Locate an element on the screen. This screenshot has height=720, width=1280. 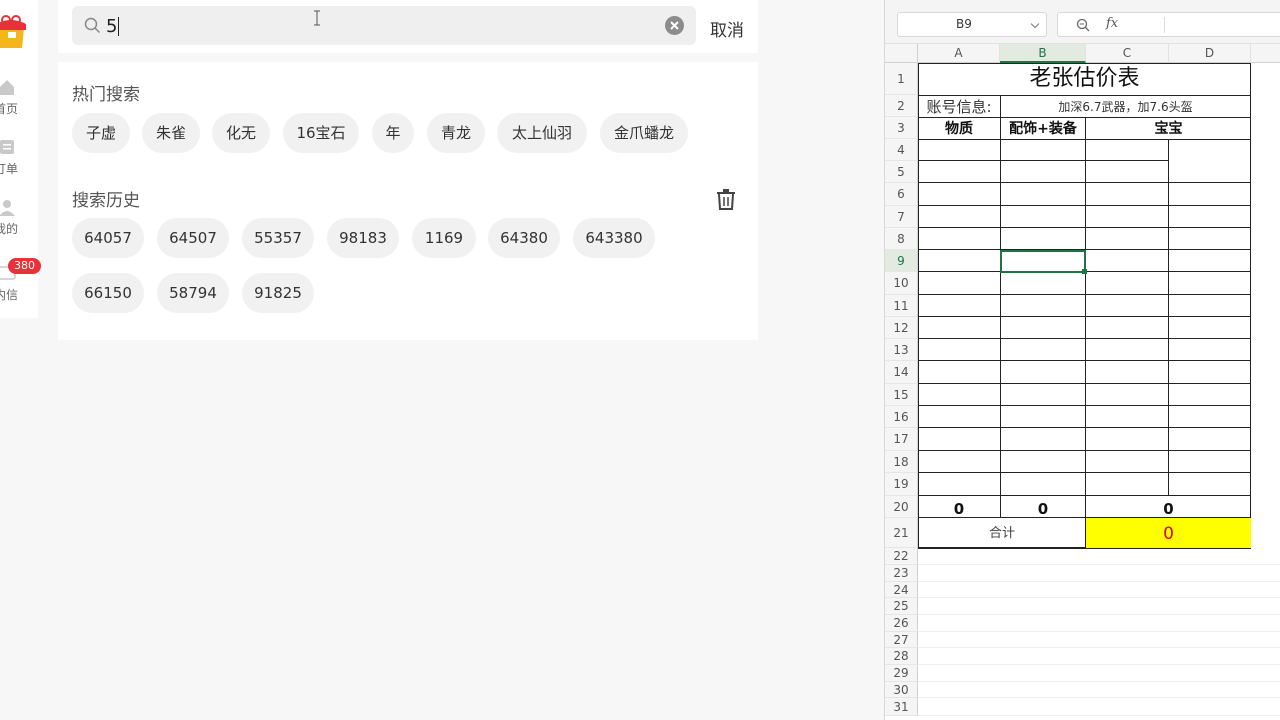
header-pet: 宝宝 is located at coordinates (1168, 129).